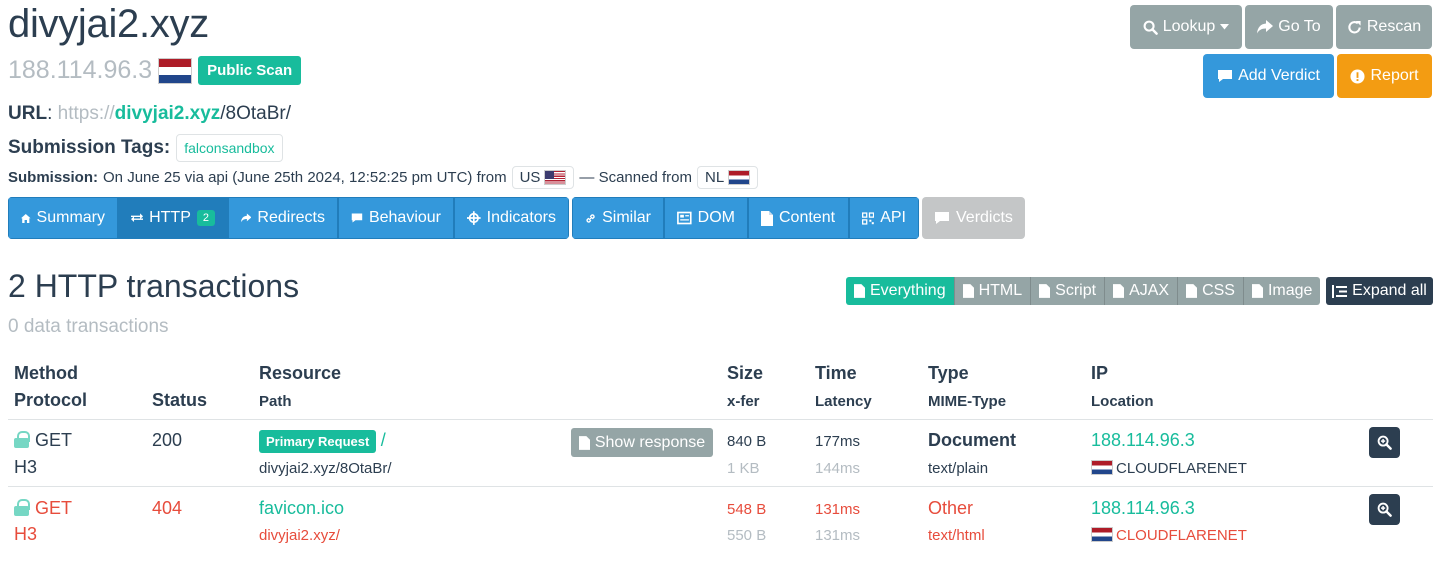  I want to click on qrcode-icon, so click(868, 218).